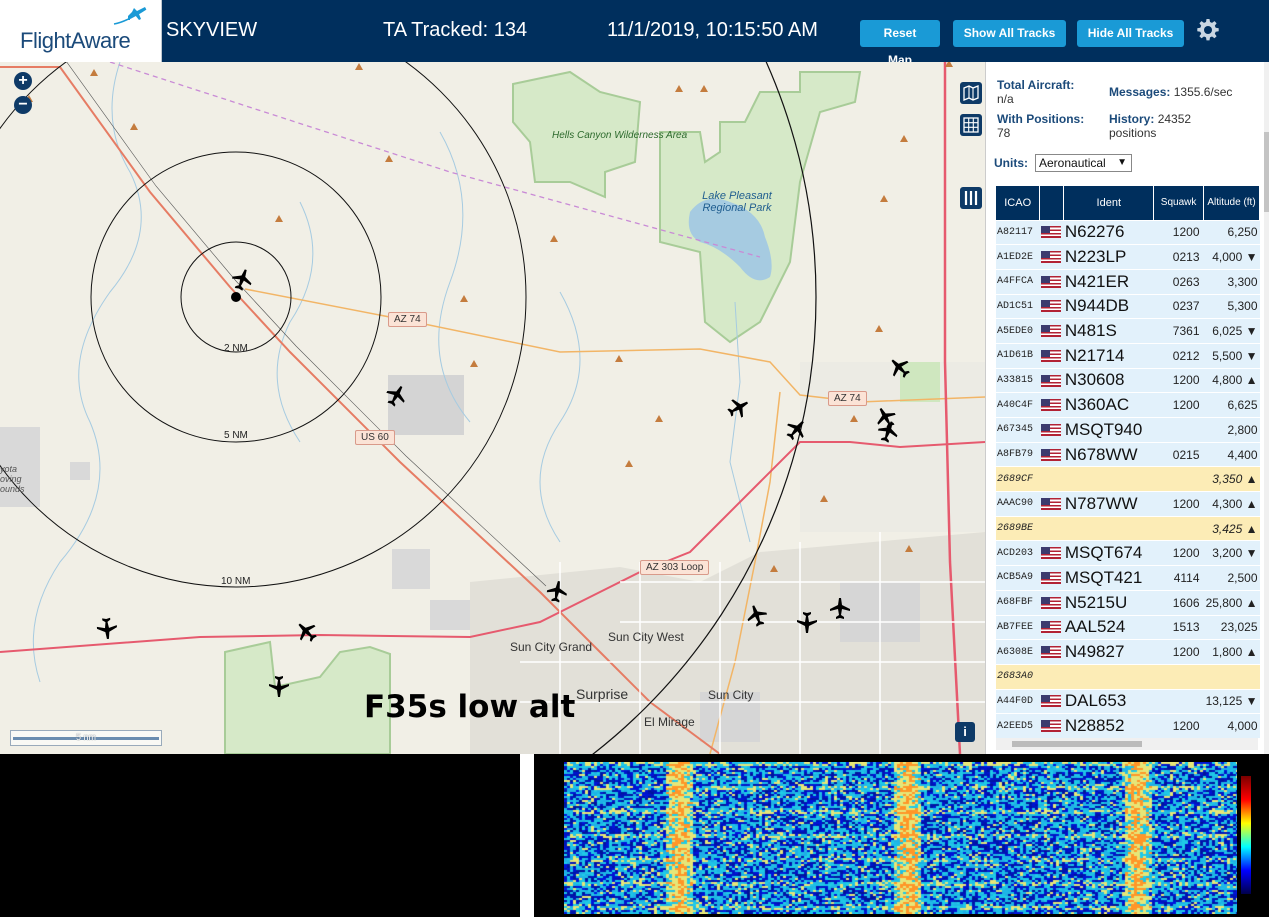  Describe the element at coordinates (1231, 701) in the screenshot. I see `altitude-cell: 13,125 ▼` at that location.